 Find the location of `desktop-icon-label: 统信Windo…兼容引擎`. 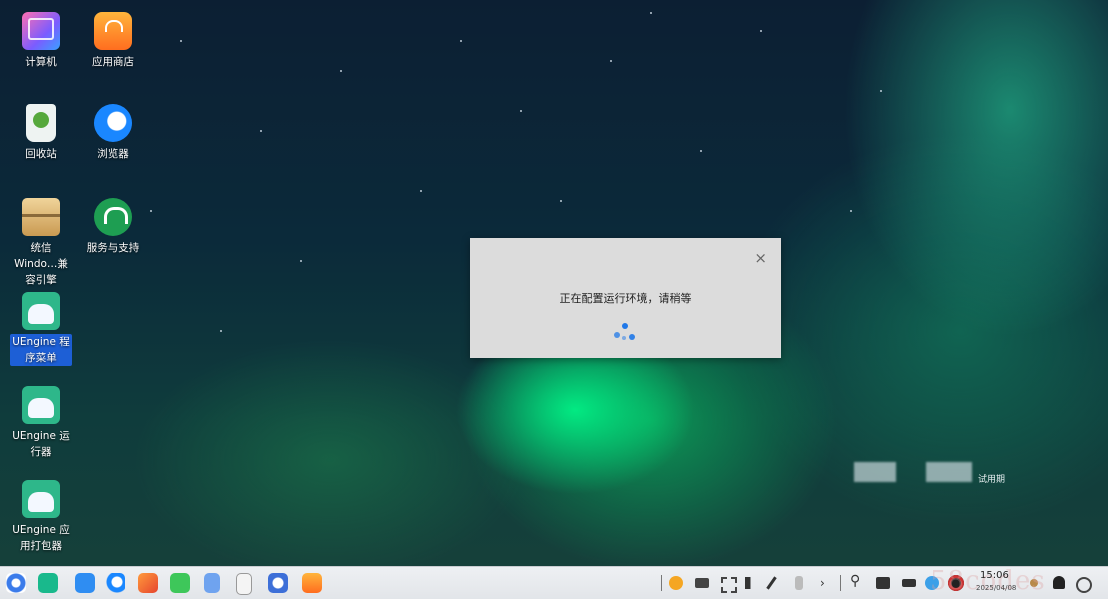

desktop-icon-label: 统信Windo…兼容引擎 is located at coordinates (41, 264).